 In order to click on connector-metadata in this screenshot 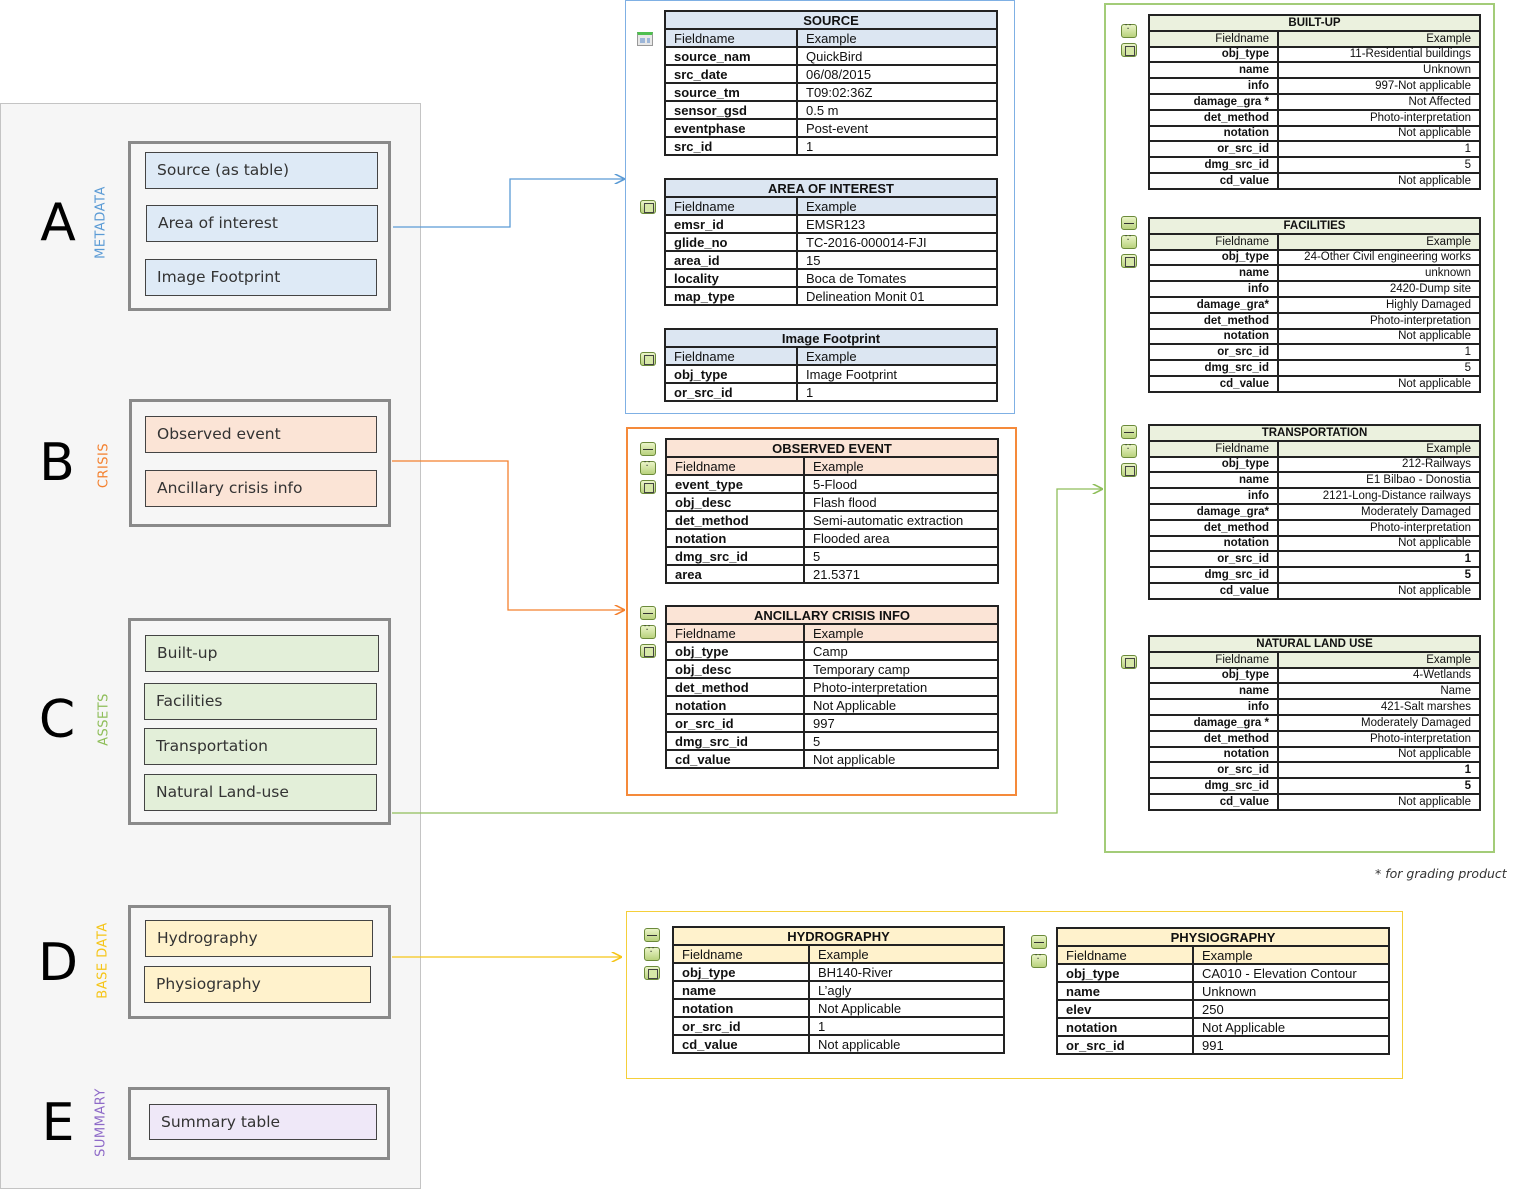, I will do `click(508, 203)`.